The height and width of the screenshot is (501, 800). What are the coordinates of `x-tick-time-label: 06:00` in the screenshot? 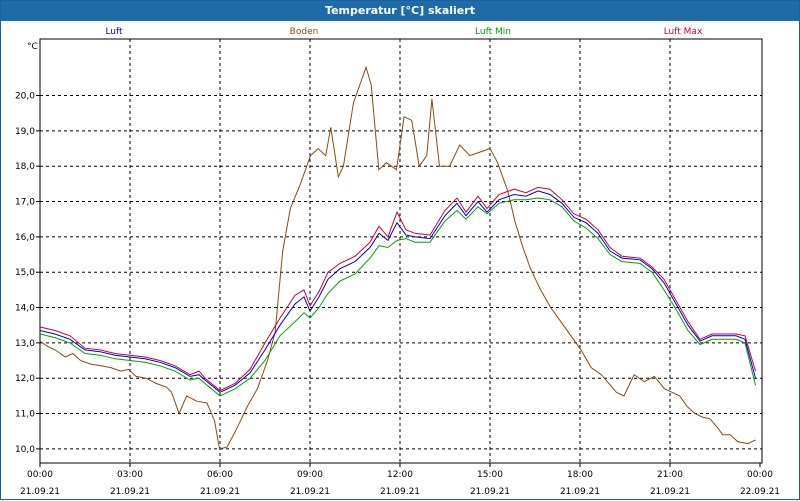 It's located at (220, 475).